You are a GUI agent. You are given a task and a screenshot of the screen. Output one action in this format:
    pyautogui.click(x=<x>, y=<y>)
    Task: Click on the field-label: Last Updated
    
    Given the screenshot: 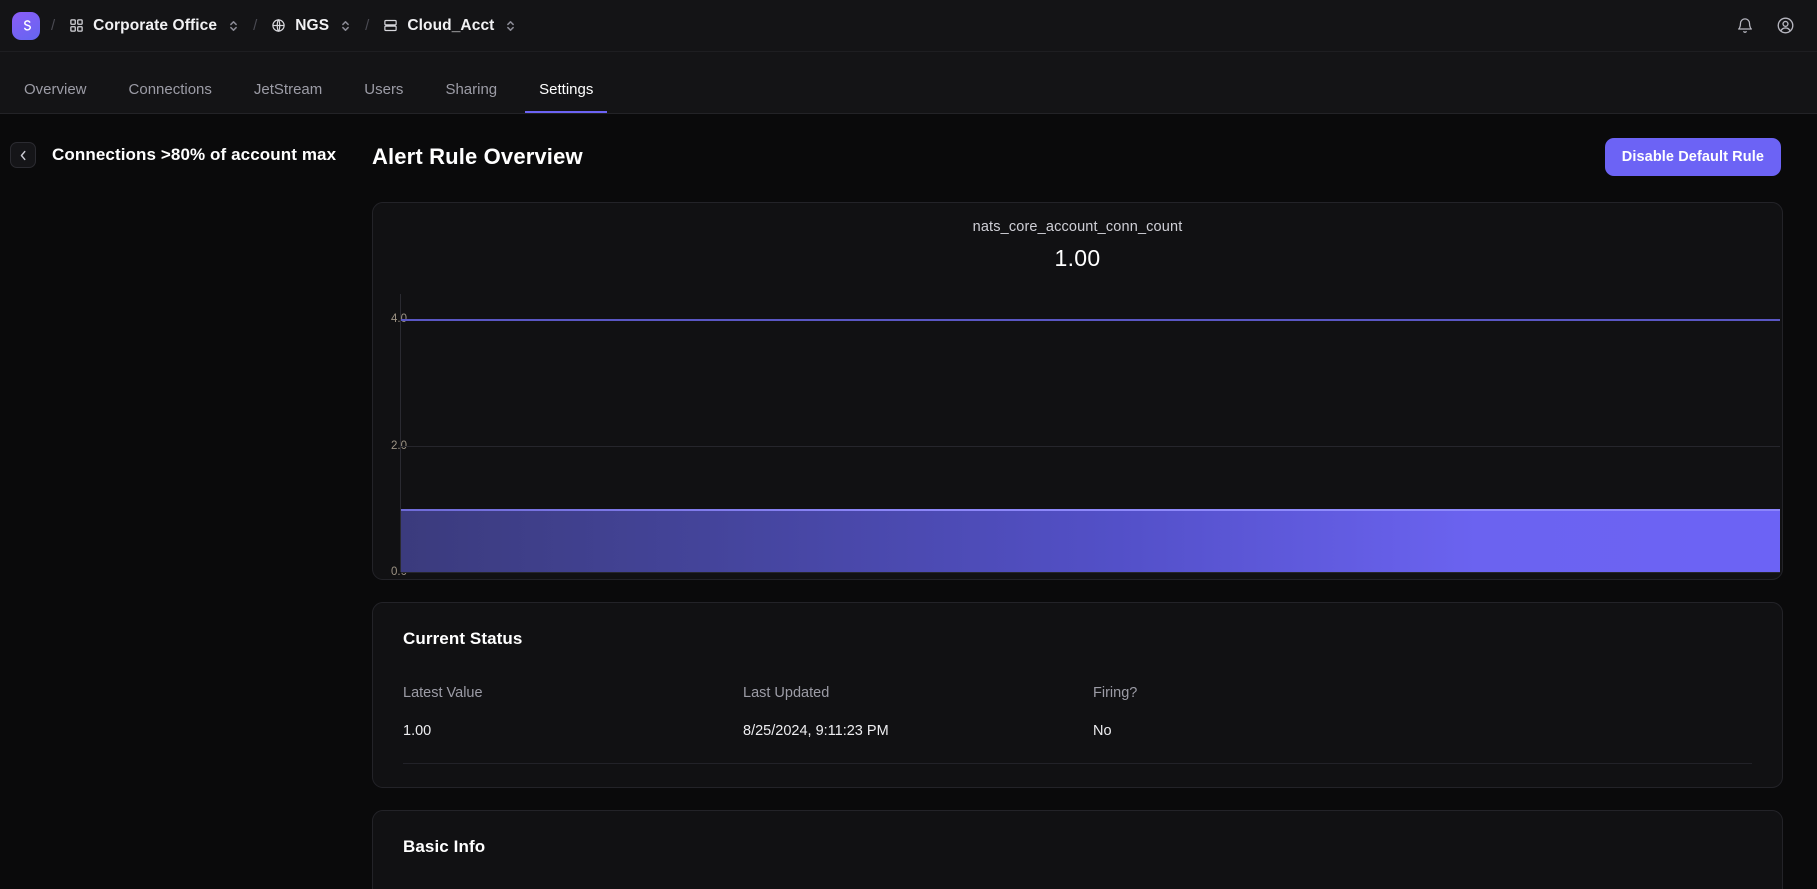 What is the action you would take?
    pyautogui.click(x=786, y=693)
    